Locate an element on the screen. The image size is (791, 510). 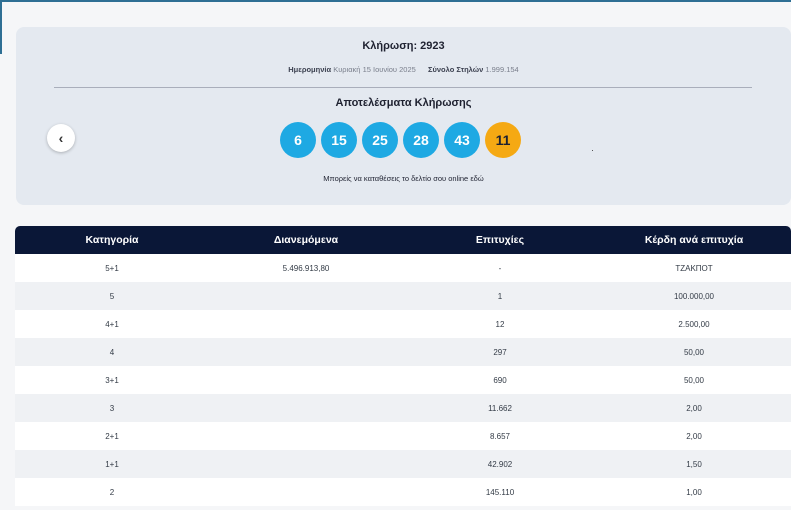
draw-title: Κλήρωση: 2923 is located at coordinates (403, 46).